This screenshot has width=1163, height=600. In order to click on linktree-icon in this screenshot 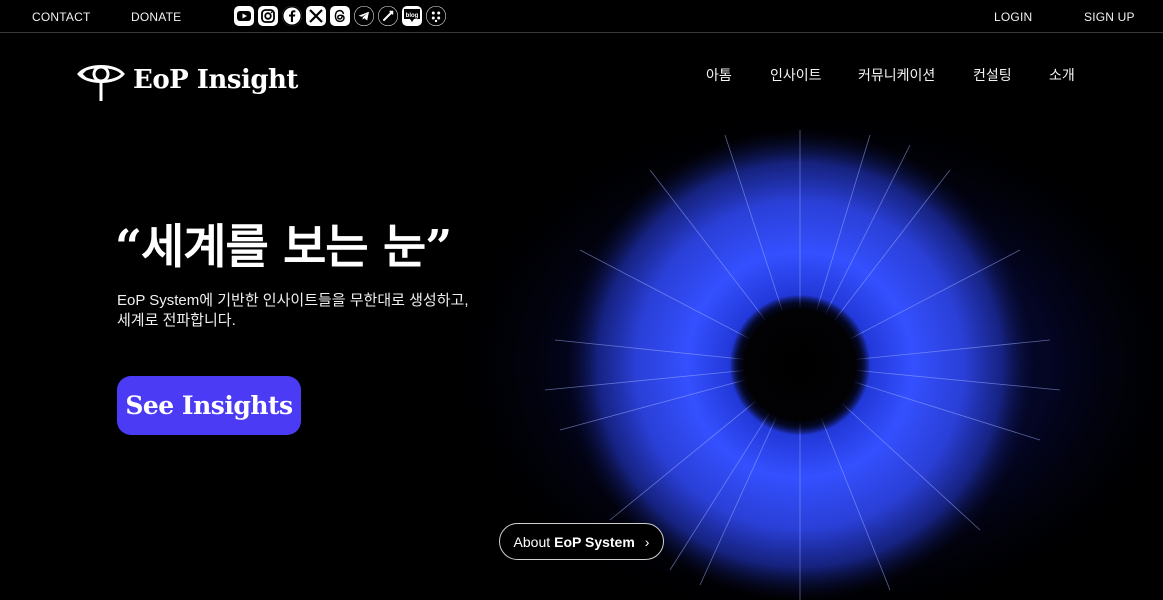, I will do `click(436, 16)`.